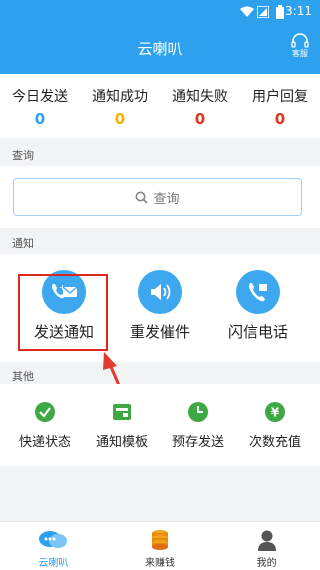  Describe the element at coordinates (23, 376) in the screenshot. I see `section-title-other: 其他` at that location.